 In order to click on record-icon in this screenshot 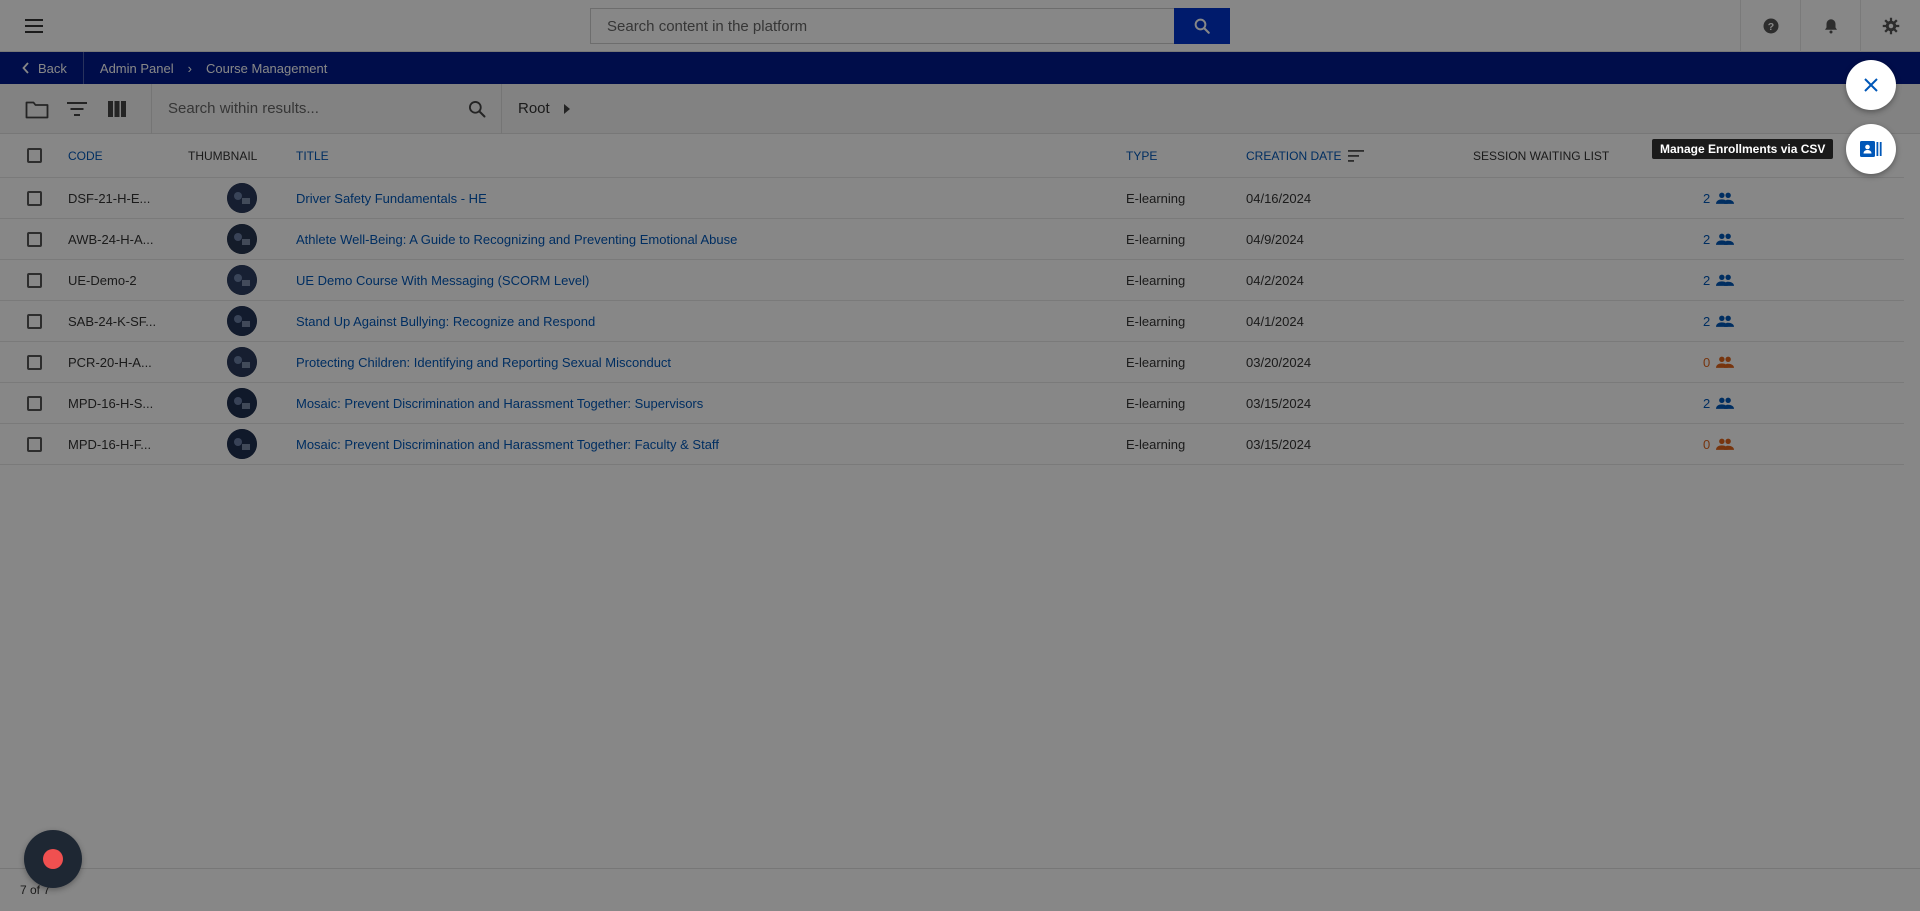, I will do `click(53, 859)`.